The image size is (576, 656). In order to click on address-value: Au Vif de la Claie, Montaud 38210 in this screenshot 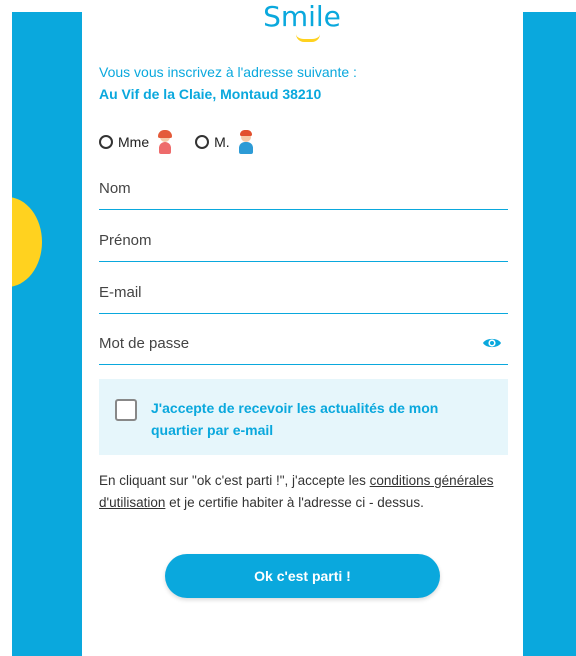, I will do `click(210, 94)`.